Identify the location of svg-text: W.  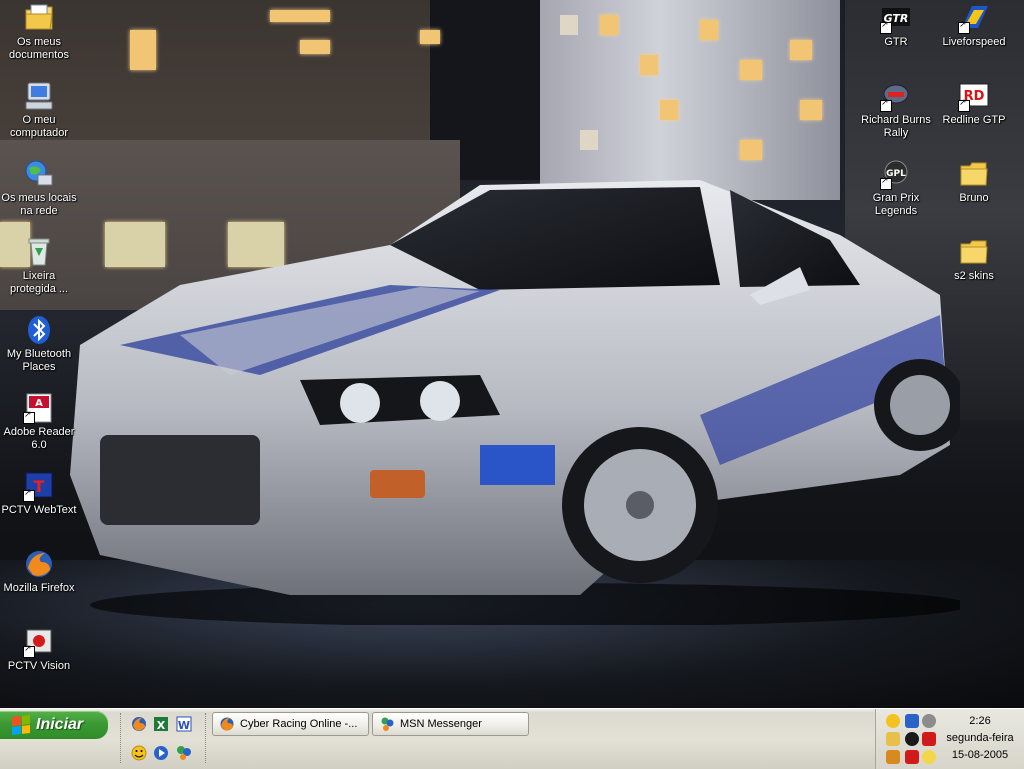
(184, 725).